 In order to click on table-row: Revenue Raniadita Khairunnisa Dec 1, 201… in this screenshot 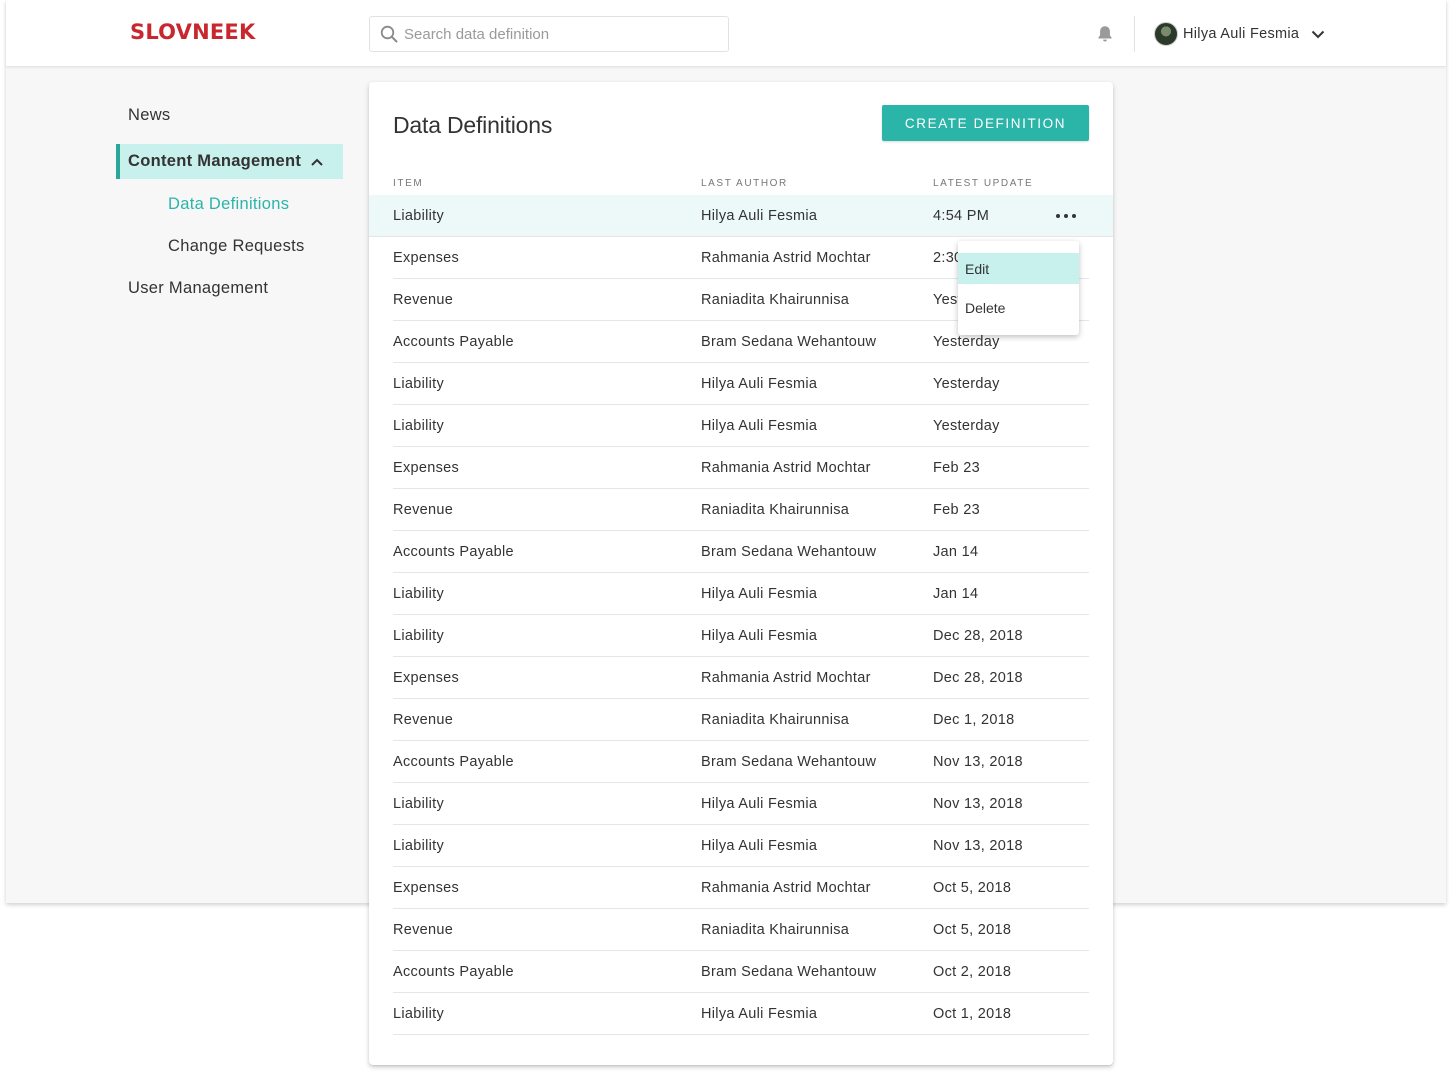, I will do `click(741, 720)`.